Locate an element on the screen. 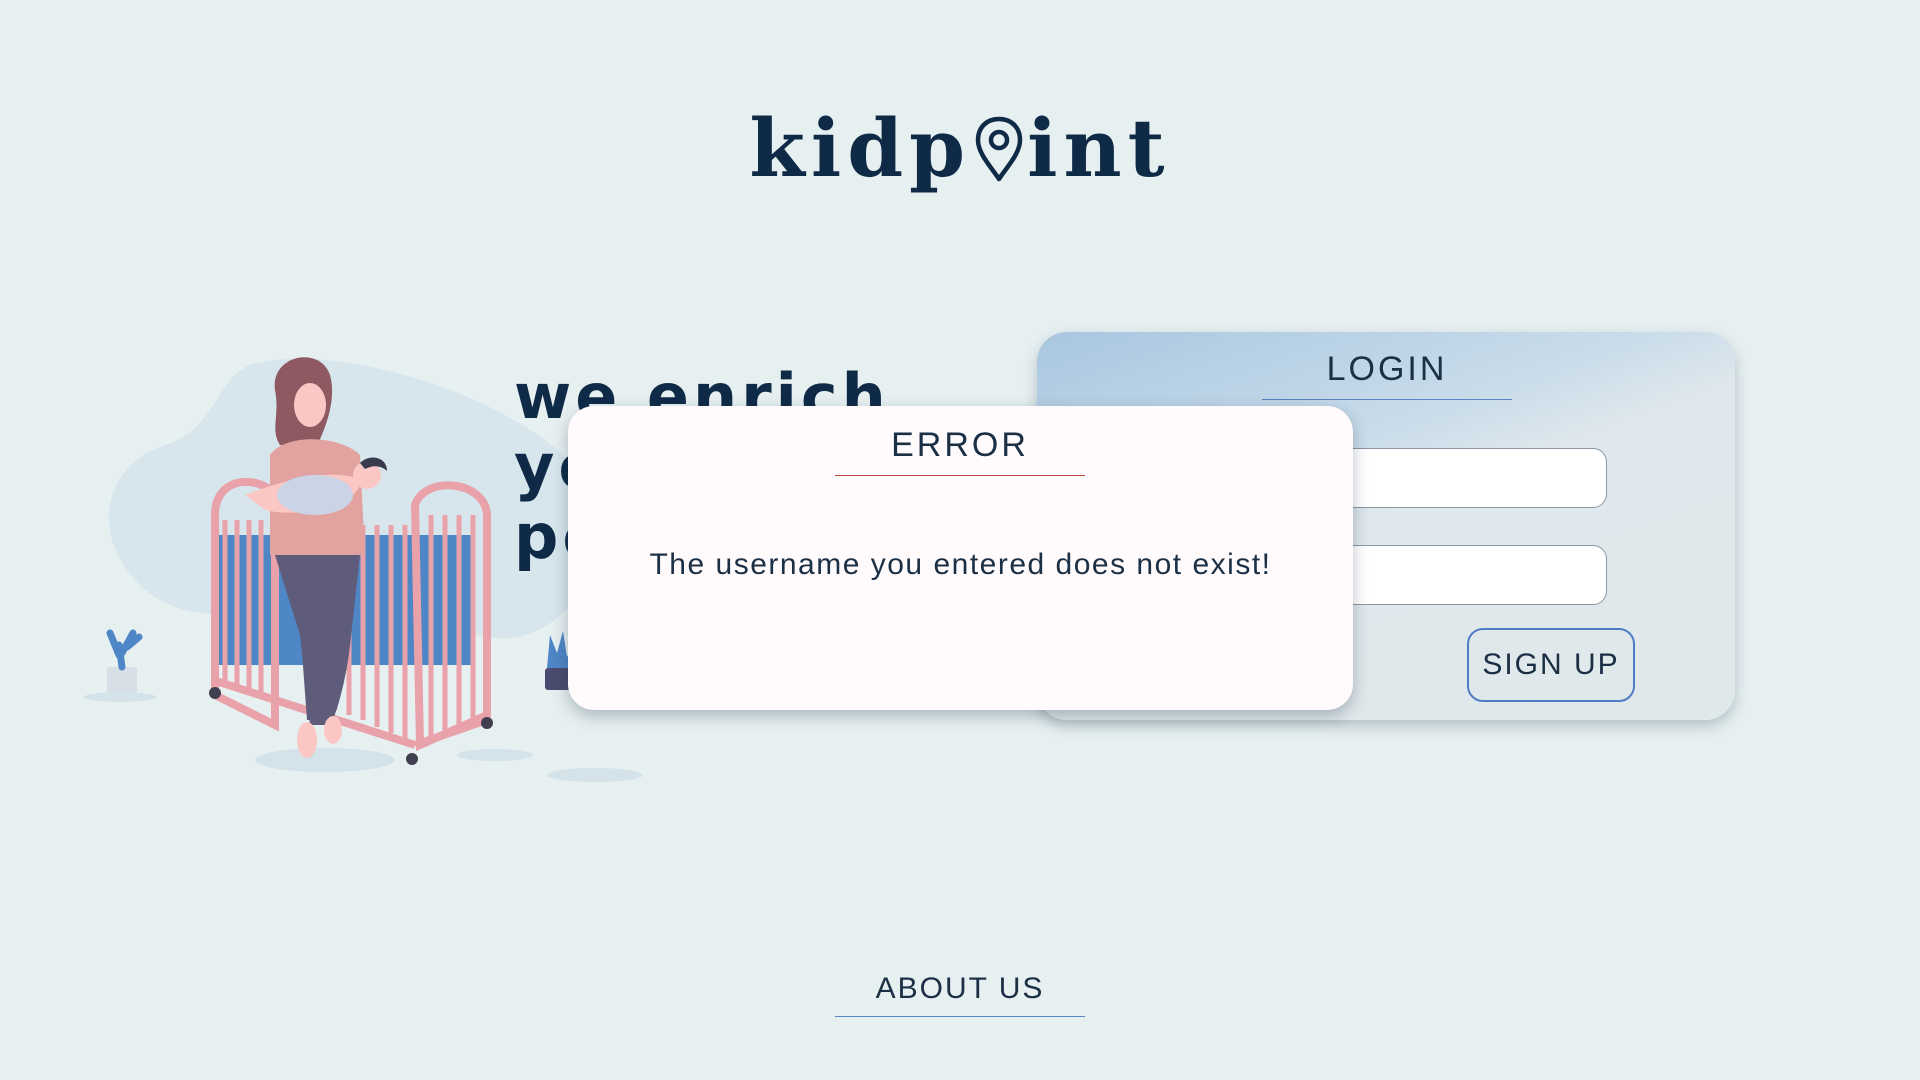 Image resolution: width=1920 pixels, height=1080 pixels. signup-button: SIGN UP is located at coordinates (1551, 665).